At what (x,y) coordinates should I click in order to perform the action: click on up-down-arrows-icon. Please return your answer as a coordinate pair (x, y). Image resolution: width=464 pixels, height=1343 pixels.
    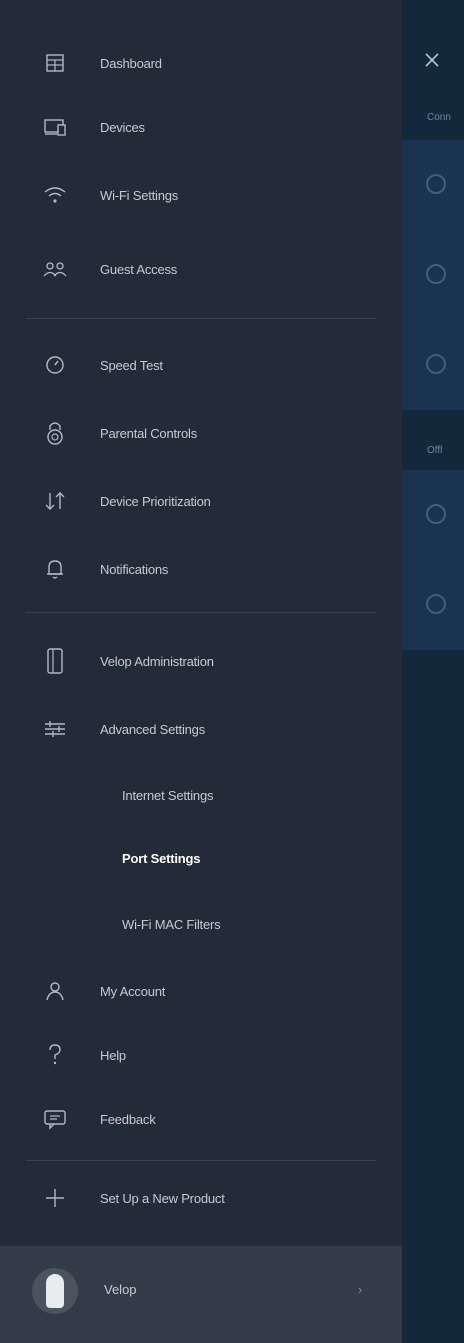
    Looking at the image, I should click on (55, 501).